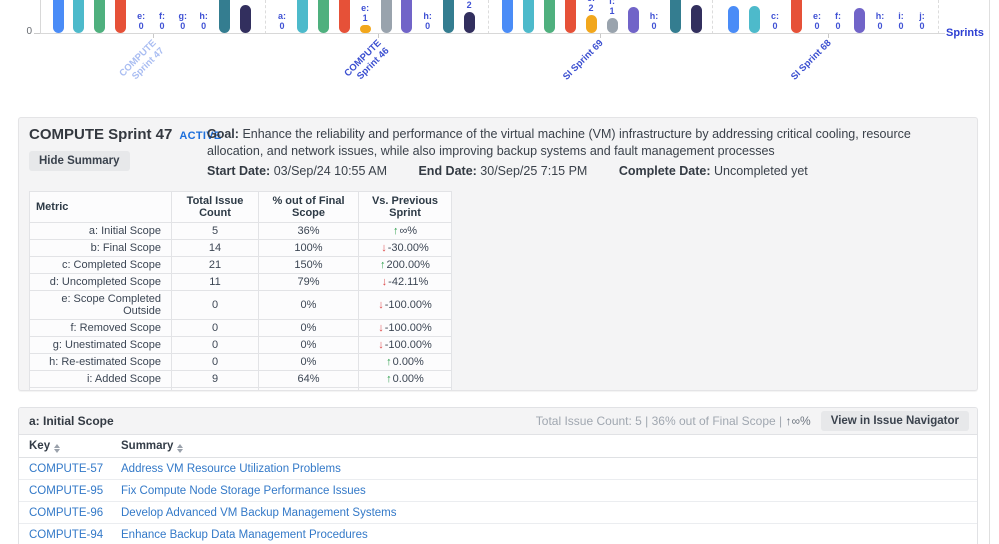 The image size is (999, 544). Describe the element at coordinates (66, 535) in the screenshot. I see `issue-key-link: COMPUTE-94` at that location.